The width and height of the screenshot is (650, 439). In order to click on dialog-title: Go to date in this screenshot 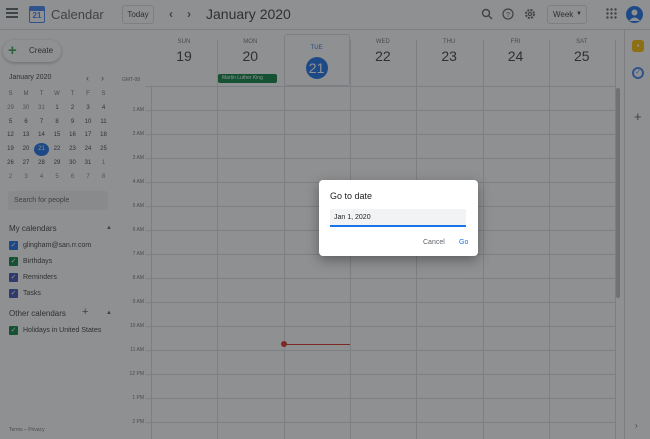, I will do `click(351, 196)`.